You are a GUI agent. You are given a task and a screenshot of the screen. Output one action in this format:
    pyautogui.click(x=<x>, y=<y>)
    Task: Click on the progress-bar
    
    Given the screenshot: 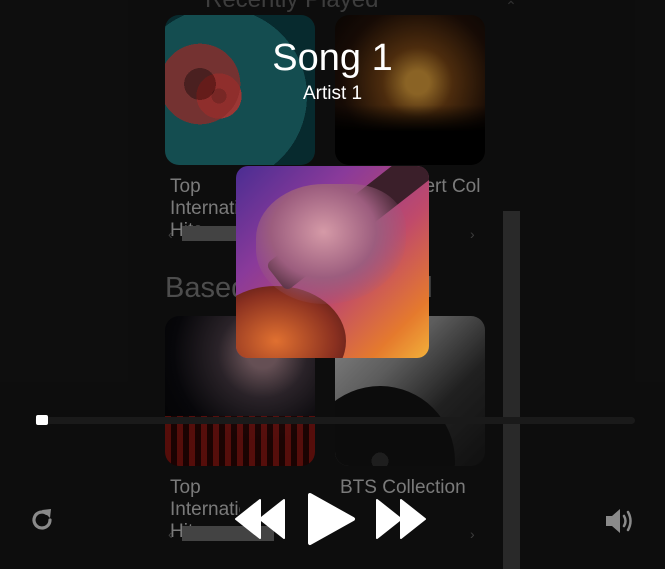 What is the action you would take?
    pyautogui.click(x=335, y=420)
    